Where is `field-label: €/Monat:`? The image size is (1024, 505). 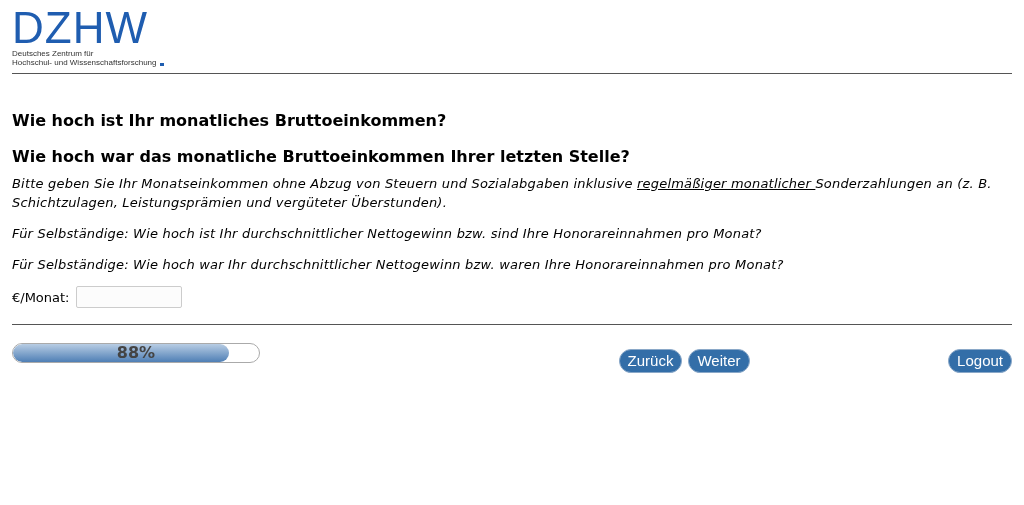
field-label: €/Monat: is located at coordinates (41, 297).